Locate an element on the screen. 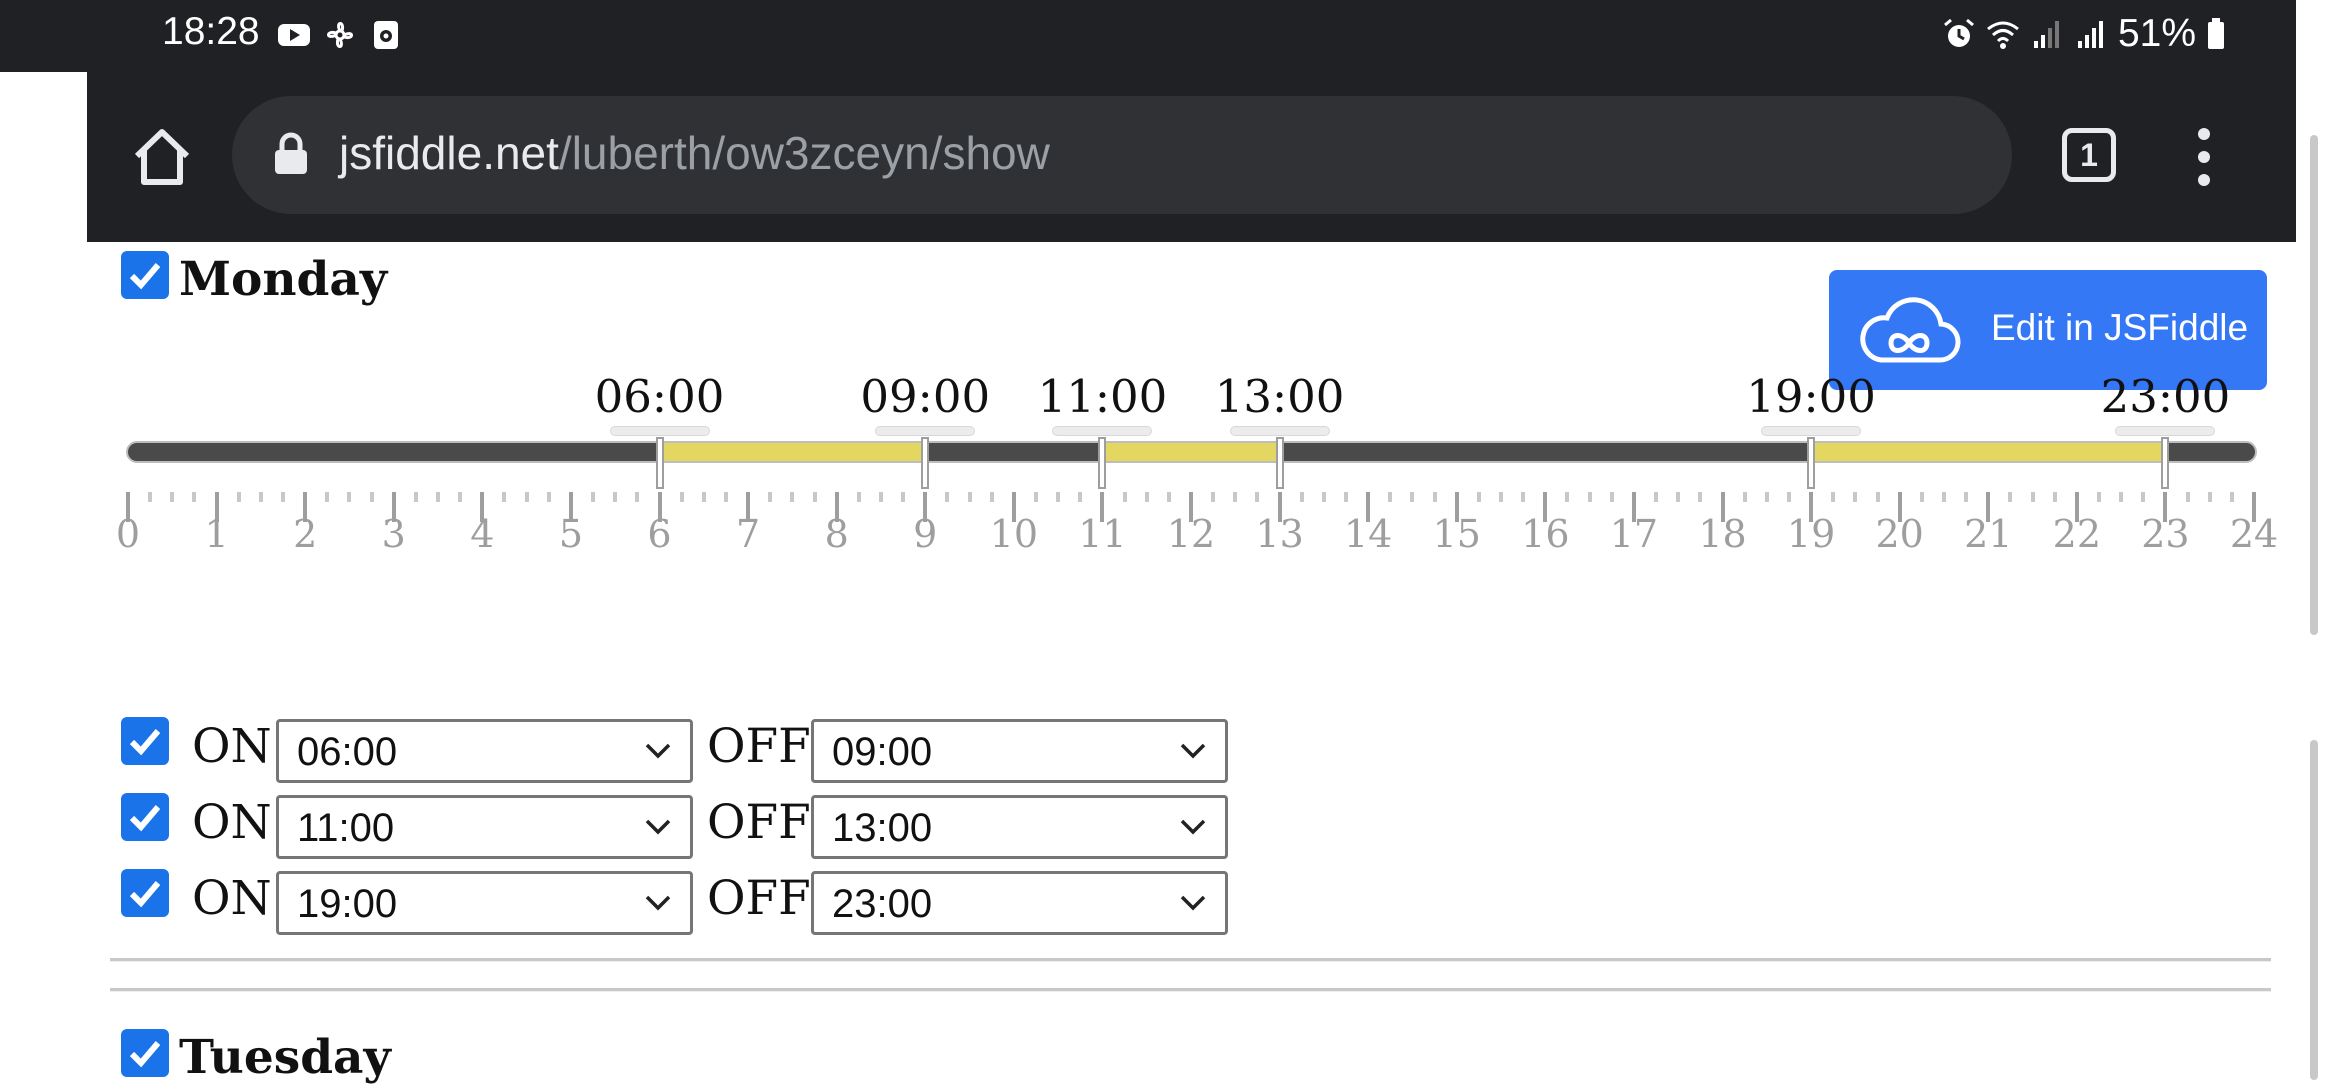  scrollbar-thumb-lower is located at coordinates (2314, 910).